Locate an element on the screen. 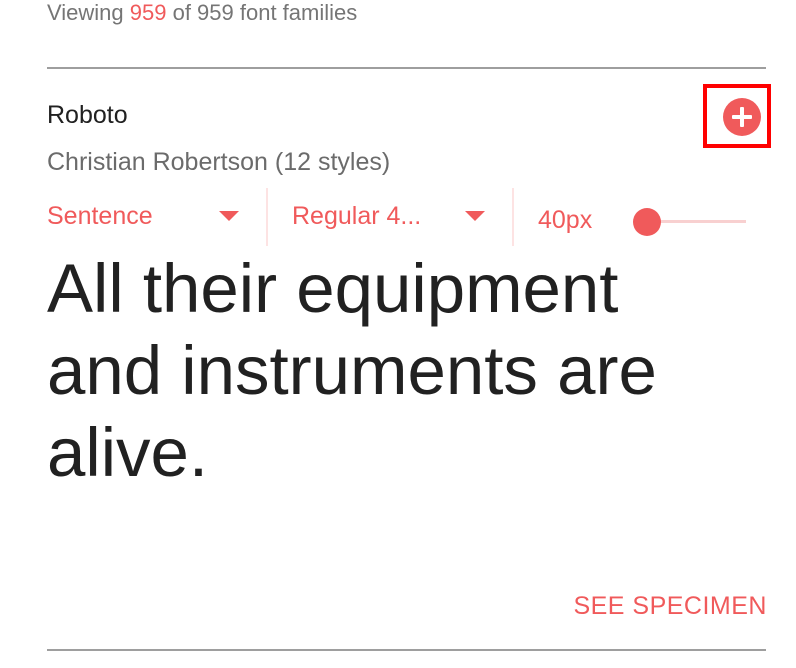 The height and width of the screenshot is (668, 796). font-size-slider-thumb is located at coordinates (647, 222).